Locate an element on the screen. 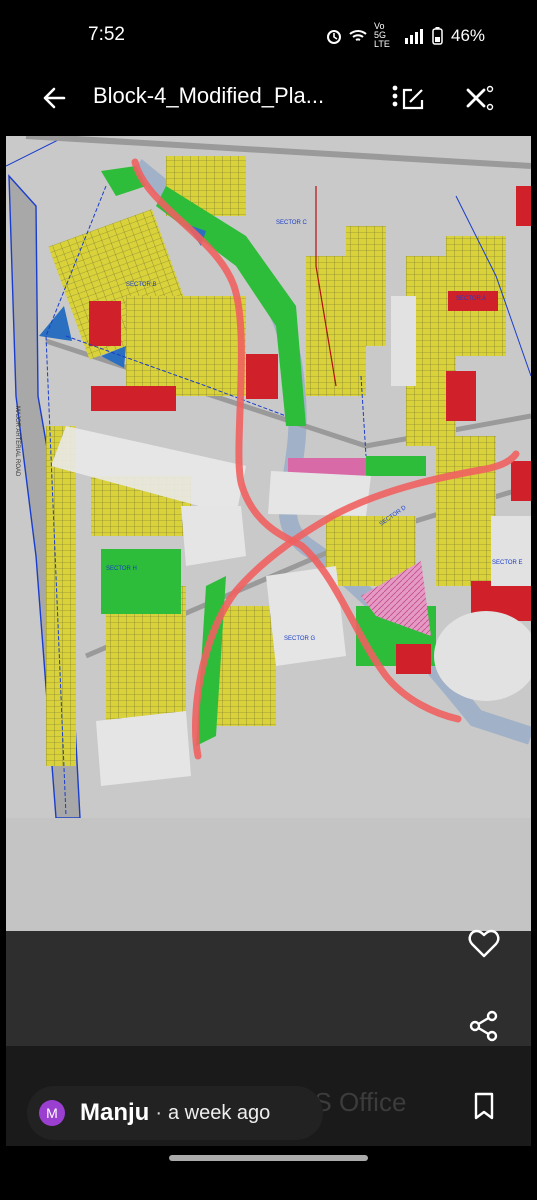  bookmark-icon is located at coordinates (484, 1106).